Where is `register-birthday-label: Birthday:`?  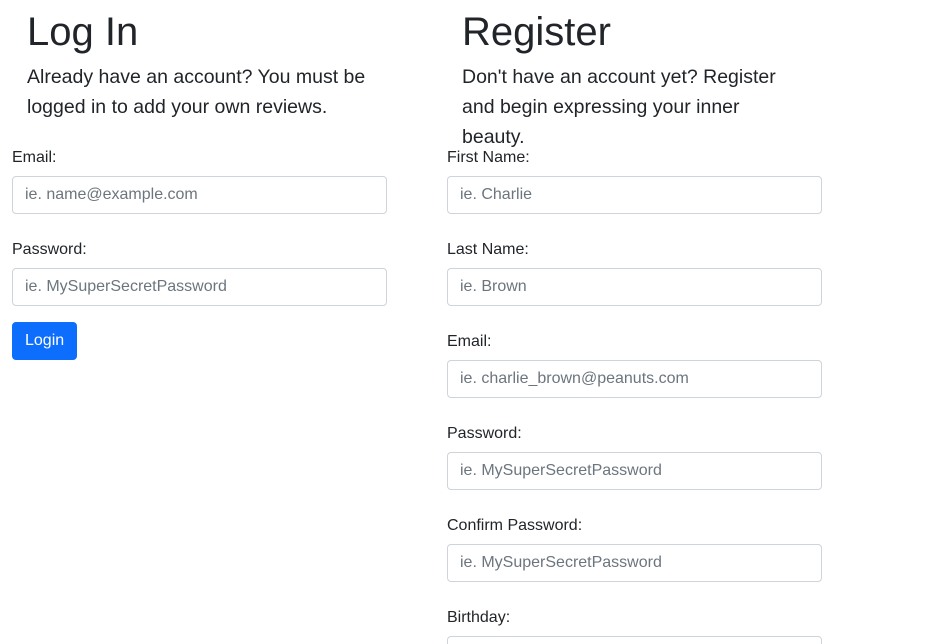 register-birthday-label: Birthday: is located at coordinates (479, 617).